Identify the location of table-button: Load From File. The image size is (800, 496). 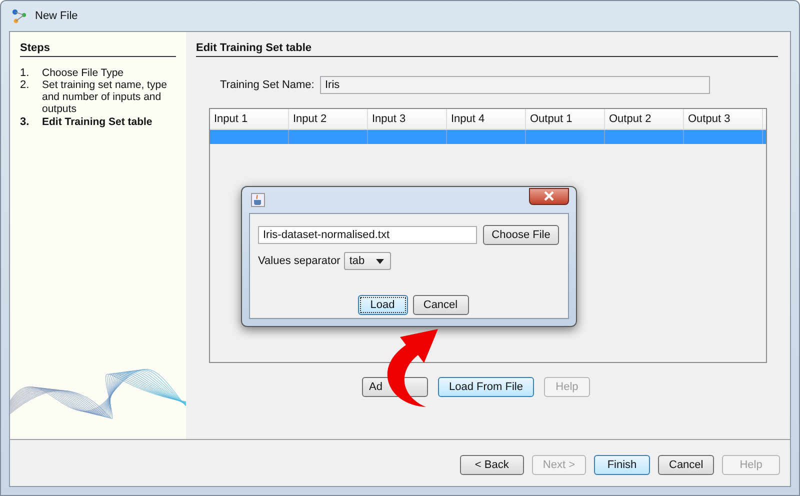
(486, 387).